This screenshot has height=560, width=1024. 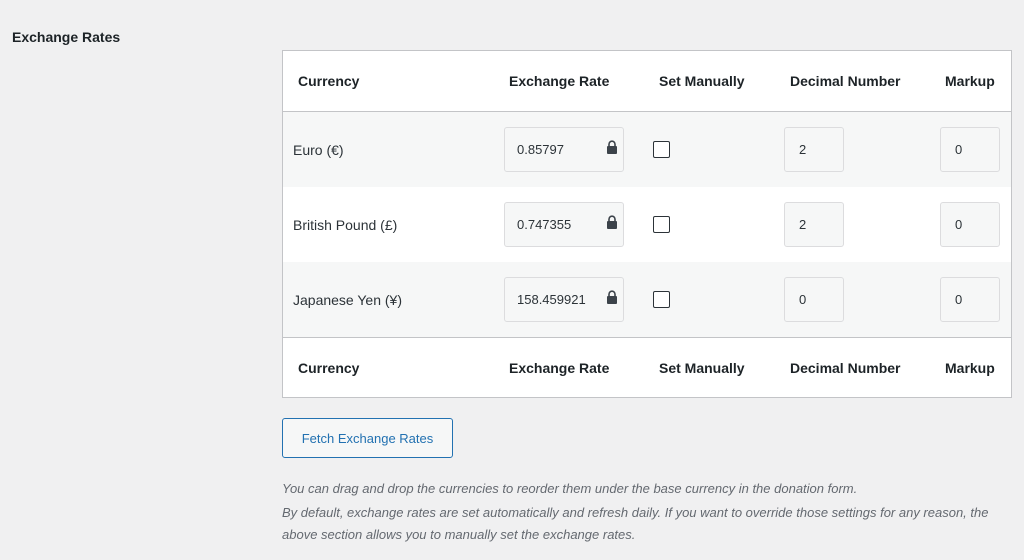 I want to click on exchange-rate-value: 0.85797, so click(x=540, y=149).